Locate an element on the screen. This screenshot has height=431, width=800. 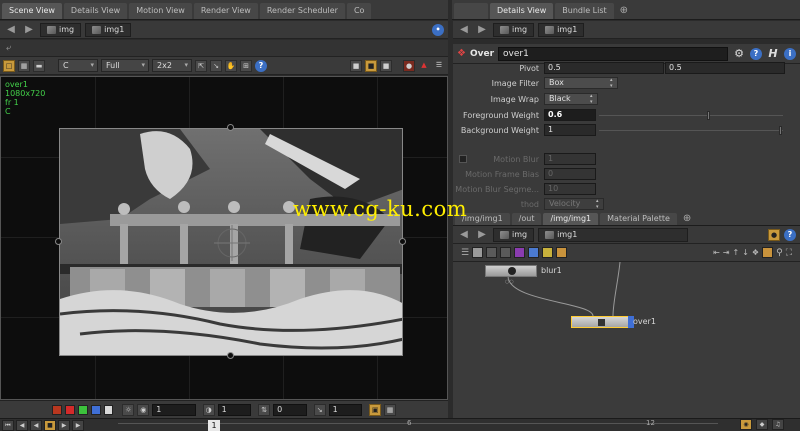
grid-icon: ▦ is located at coordinates (24, 65).